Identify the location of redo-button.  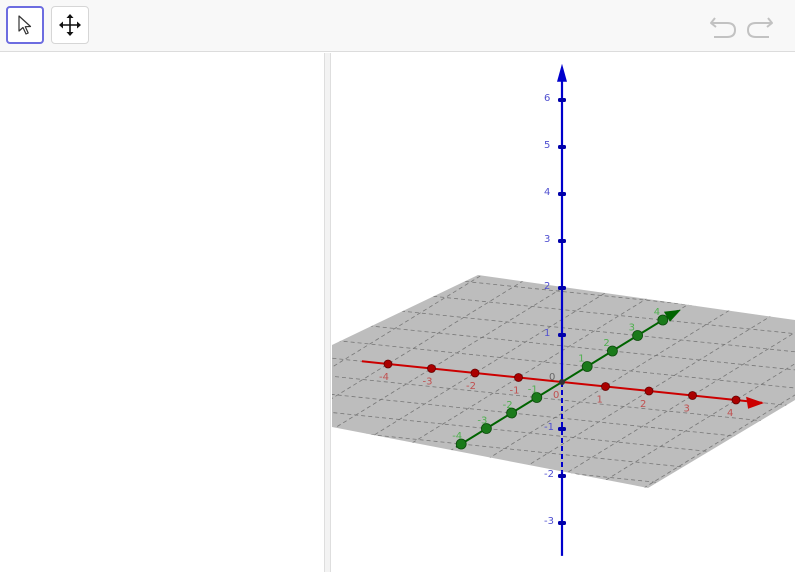
(760, 27).